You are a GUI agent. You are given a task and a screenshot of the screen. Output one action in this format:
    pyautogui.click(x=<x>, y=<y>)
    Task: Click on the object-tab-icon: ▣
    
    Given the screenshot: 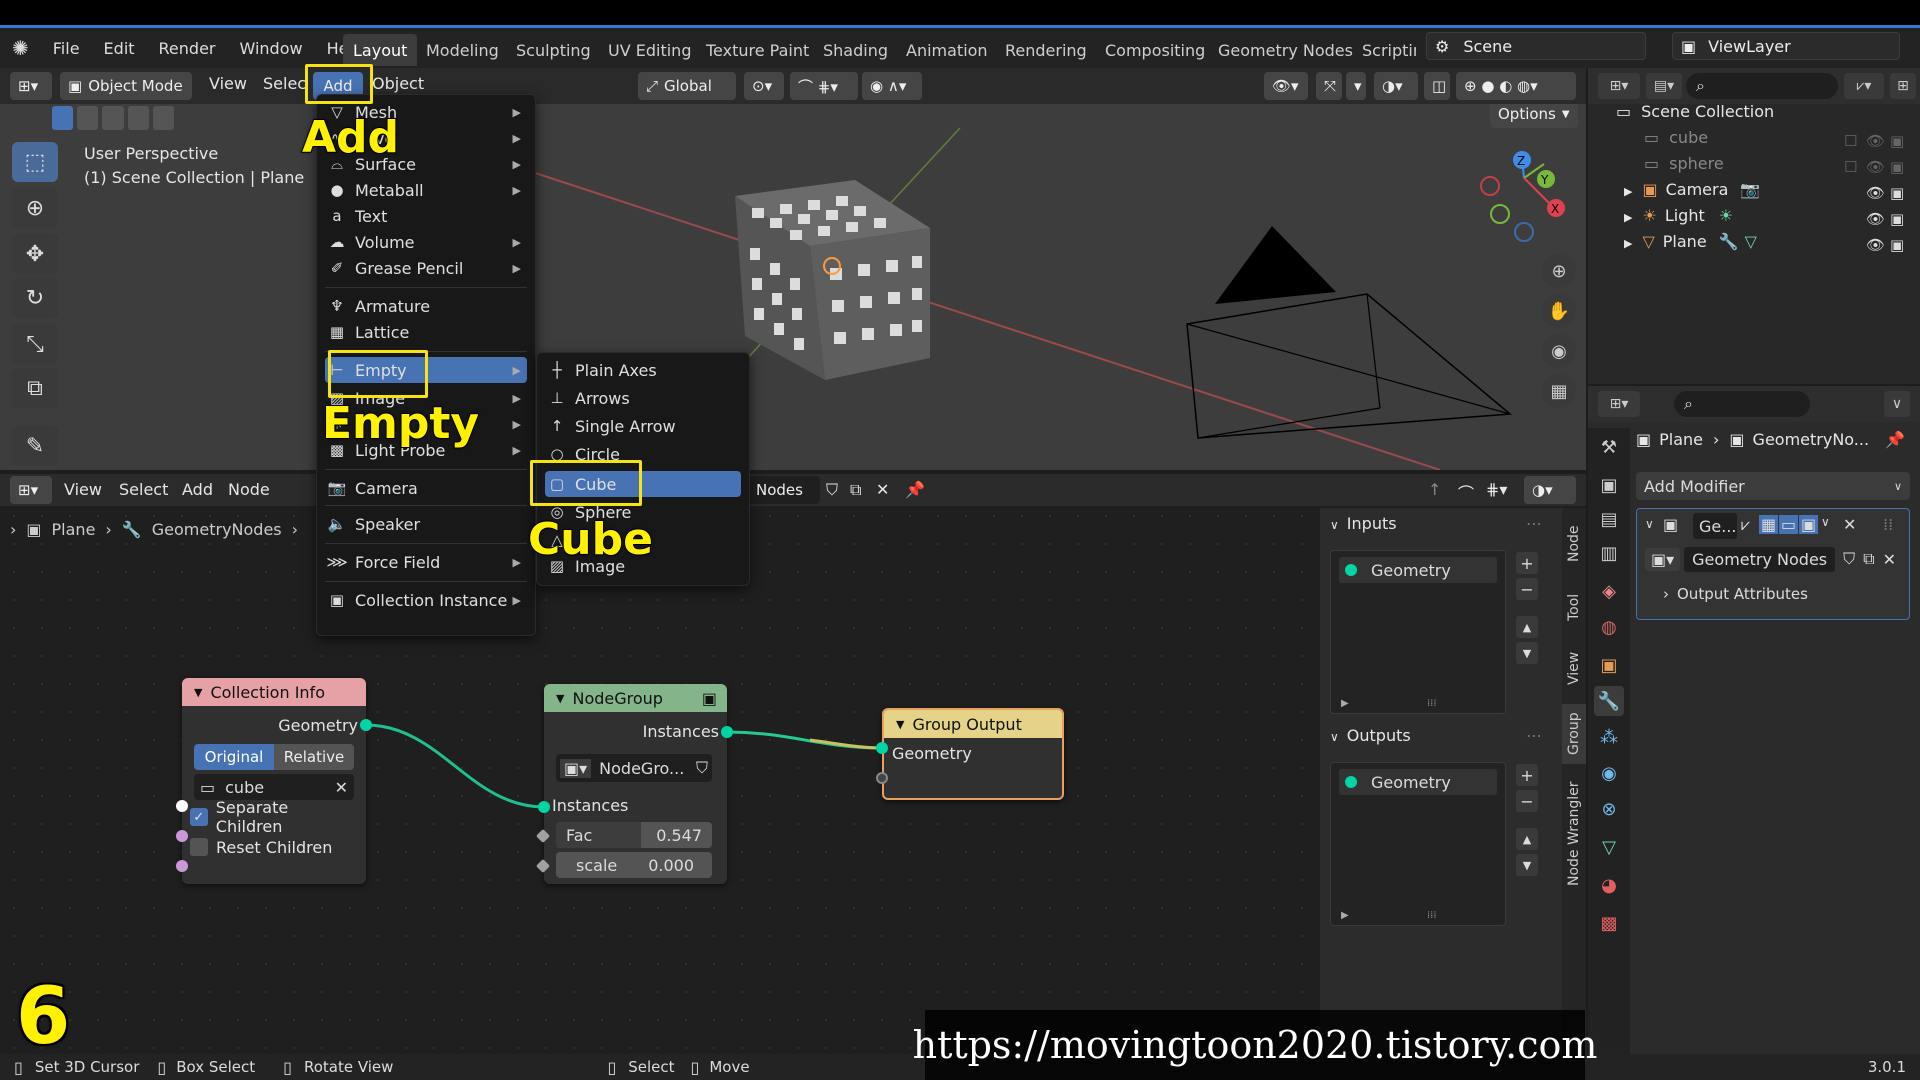 What is the action you would take?
    pyautogui.click(x=1609, y=665)
    